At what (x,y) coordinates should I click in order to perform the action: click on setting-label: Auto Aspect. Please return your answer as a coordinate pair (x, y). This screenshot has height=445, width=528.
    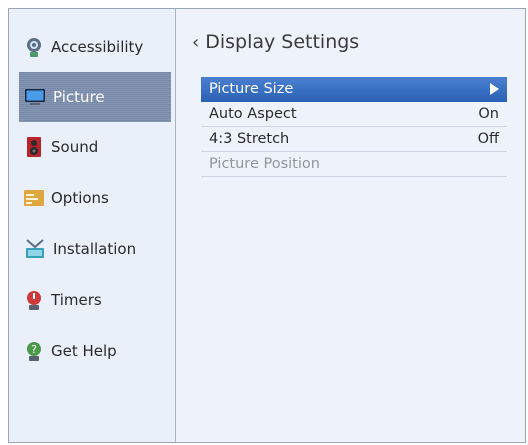
    Looking at the image, I should click on (253, 114).